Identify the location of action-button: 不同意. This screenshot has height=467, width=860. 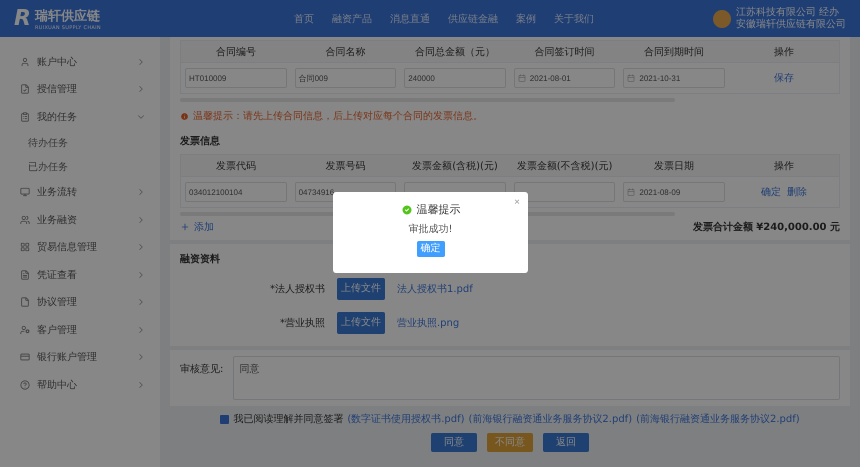
(510, 442).